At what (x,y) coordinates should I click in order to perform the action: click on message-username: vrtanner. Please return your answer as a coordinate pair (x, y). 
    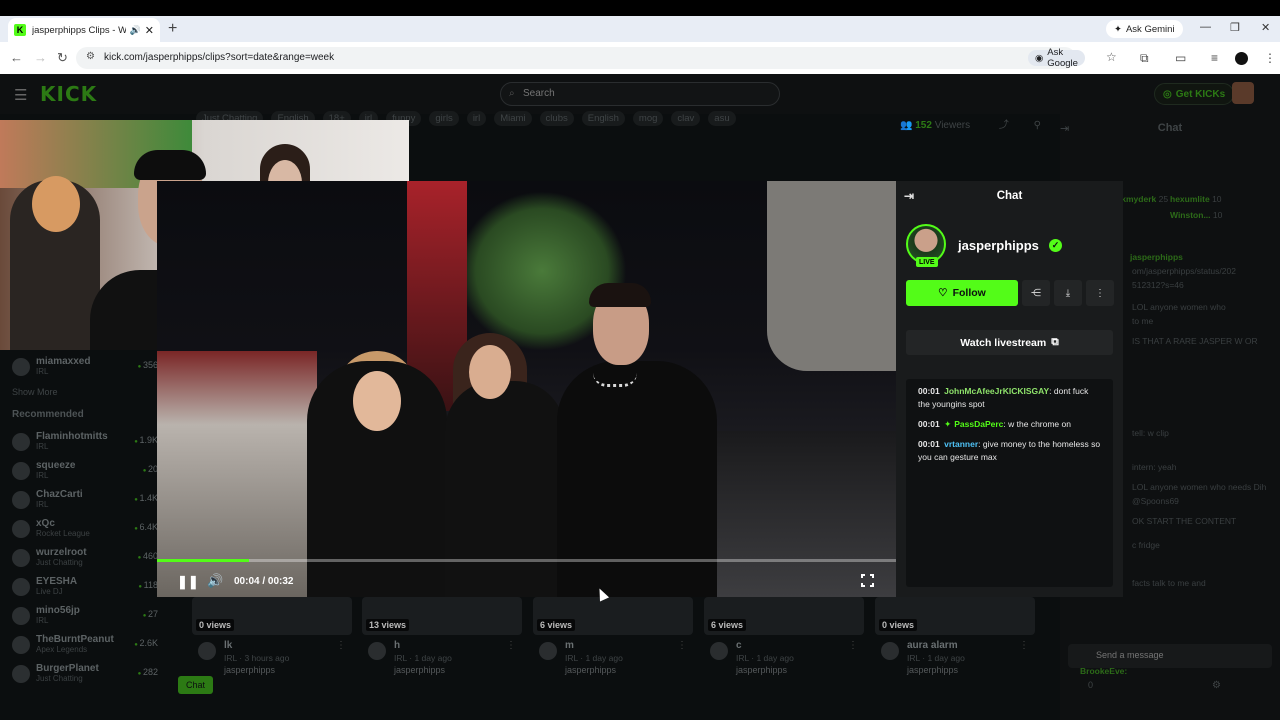
    Looking at the image, I should click on (961, 444).